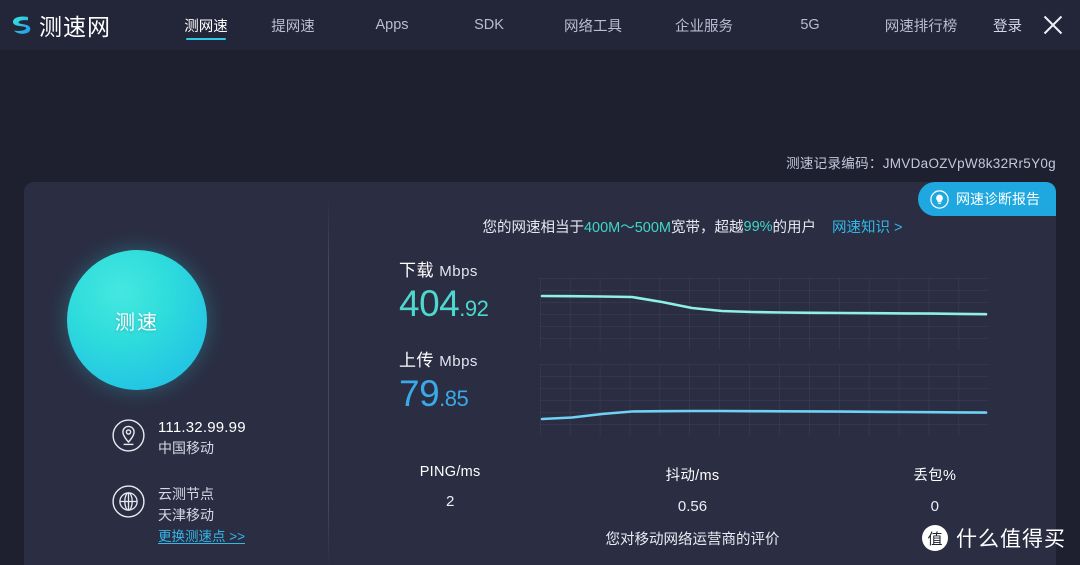 The image size is (1080, 565). I want to click on download-value-dec: .92, so click(474, 308).